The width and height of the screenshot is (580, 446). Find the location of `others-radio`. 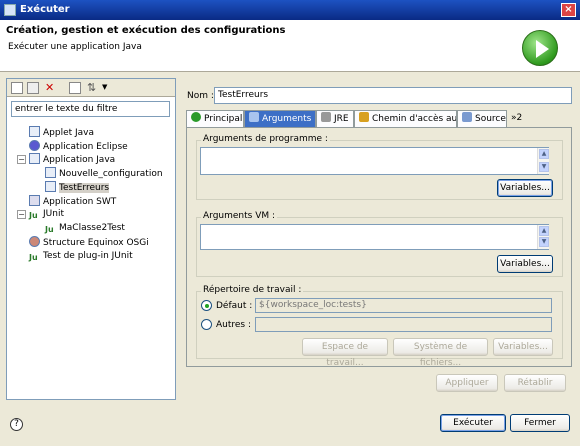

others-radio is located at coordinates (206, 324).